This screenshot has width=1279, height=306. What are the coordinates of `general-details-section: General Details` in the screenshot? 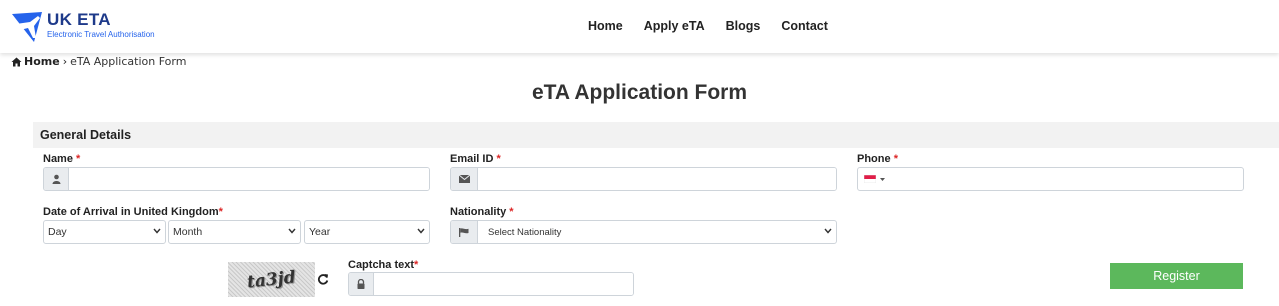 It's located at (656, 135).